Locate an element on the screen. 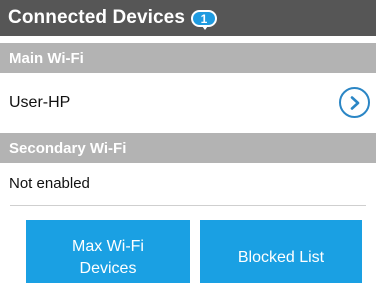  device-name: User-HP is located at coordinates (40, 102).